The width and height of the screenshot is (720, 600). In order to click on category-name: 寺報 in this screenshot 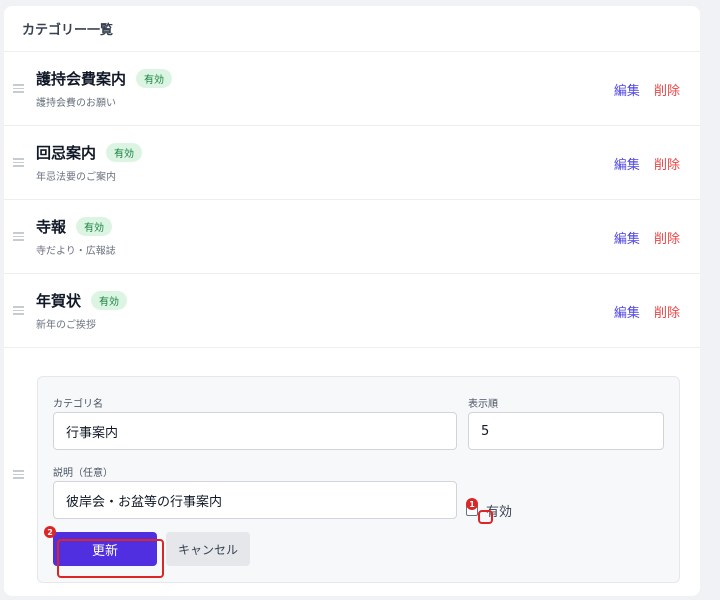, I will do `click(51, 227)`.